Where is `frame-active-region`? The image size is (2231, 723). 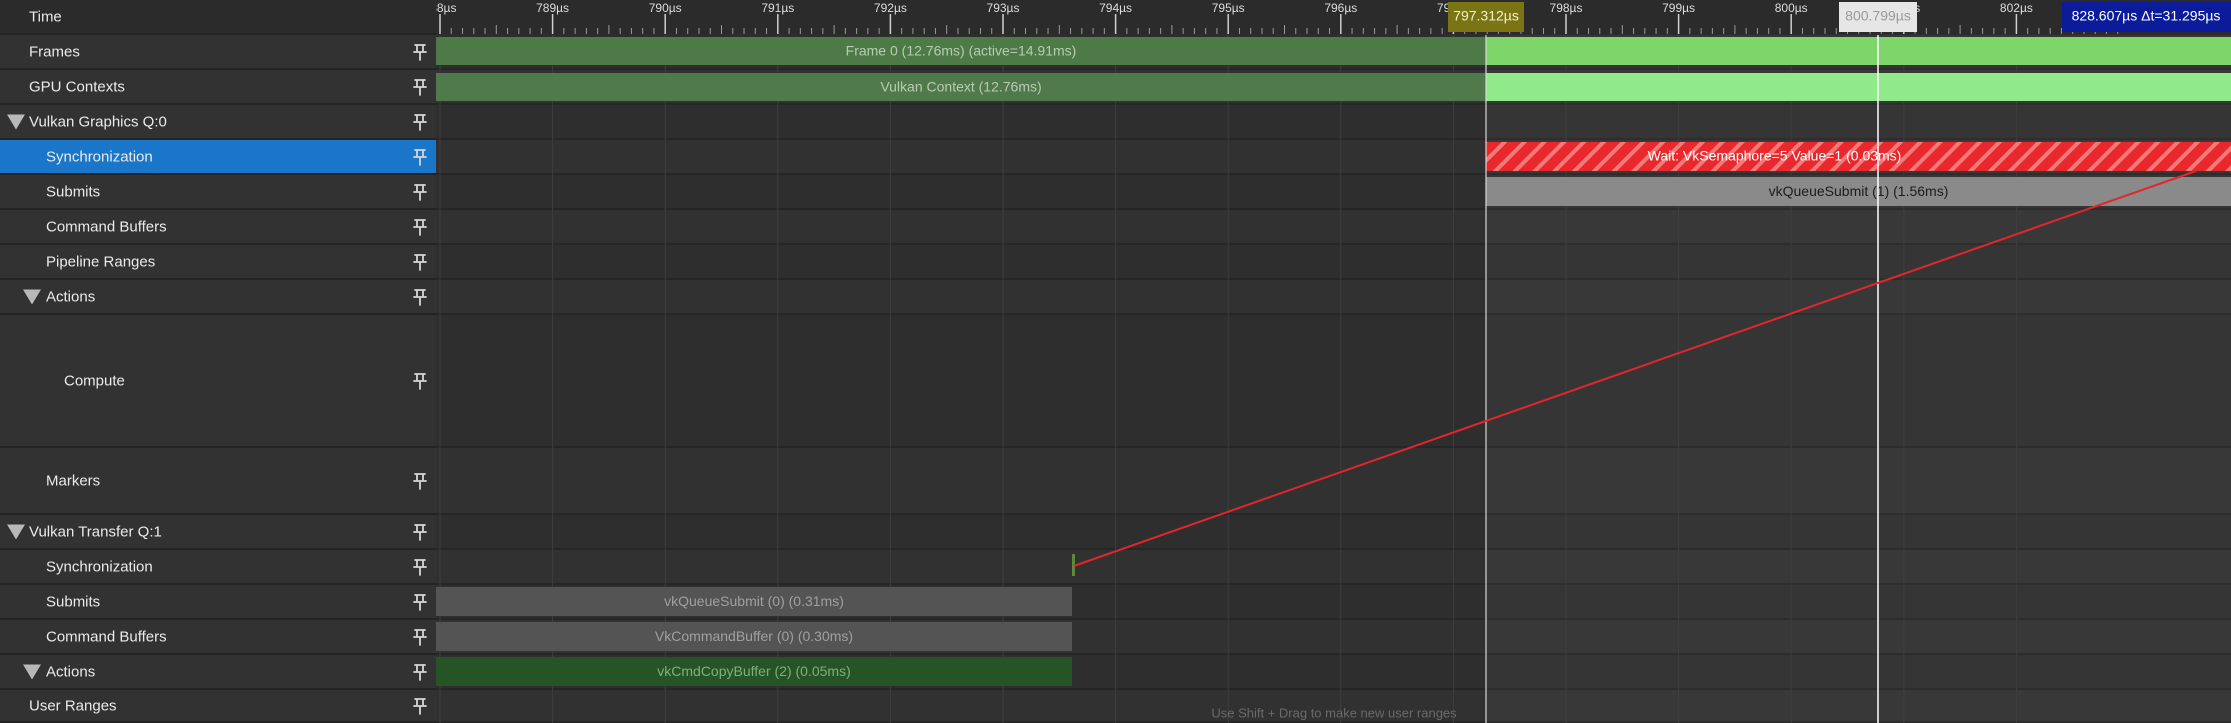 frame-active-region is located at coordinates (1858, 51).